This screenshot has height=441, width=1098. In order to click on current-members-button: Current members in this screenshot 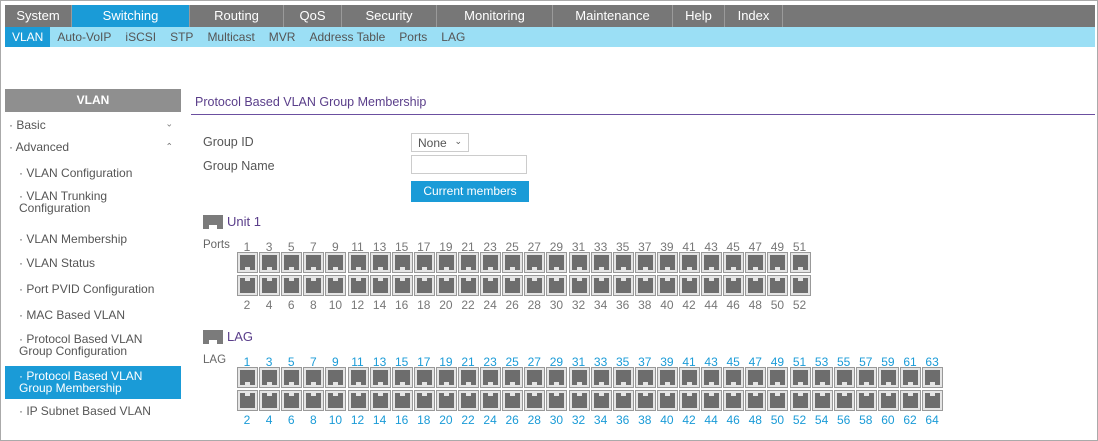, I will do `click(470, 191)`.